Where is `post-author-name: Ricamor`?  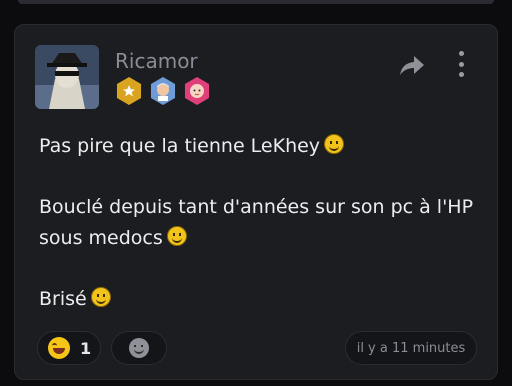 post-author-name: Ricamor is located at coordinates (156, 61).